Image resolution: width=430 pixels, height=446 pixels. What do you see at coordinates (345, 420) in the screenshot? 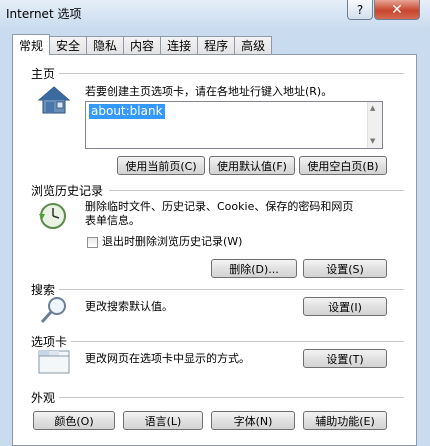
I see `accessibility-button: 辅助功能(E)` at bounding box center [345, 420].